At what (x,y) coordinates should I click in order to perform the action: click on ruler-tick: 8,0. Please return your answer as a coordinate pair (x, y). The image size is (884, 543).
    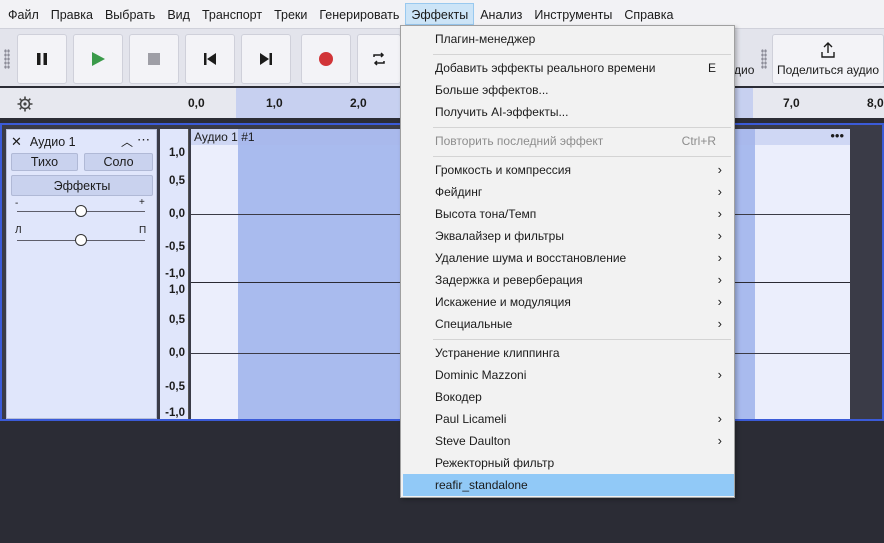
    Looking at the image, I should click on (875, 103).